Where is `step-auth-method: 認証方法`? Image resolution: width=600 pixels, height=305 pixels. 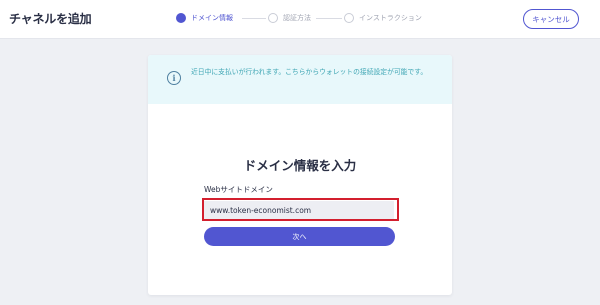
step-auth-method: 認証方法 is located at coordinates (298, 19).